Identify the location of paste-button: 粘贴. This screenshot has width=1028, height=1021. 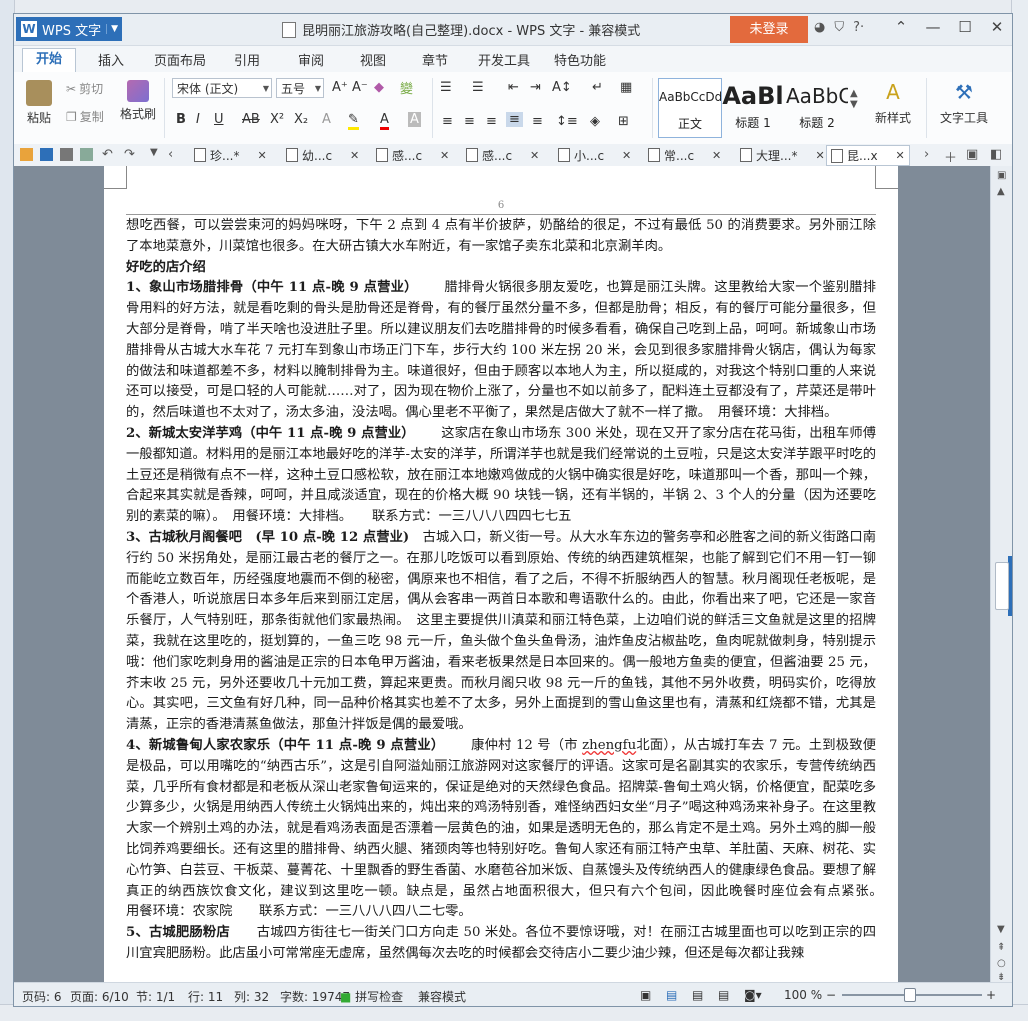
(39, 101).